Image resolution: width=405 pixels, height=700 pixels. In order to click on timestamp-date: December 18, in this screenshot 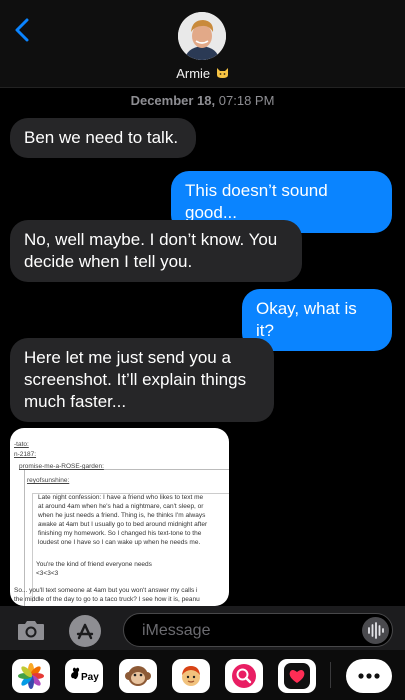, I will do `click(173, 100)`.